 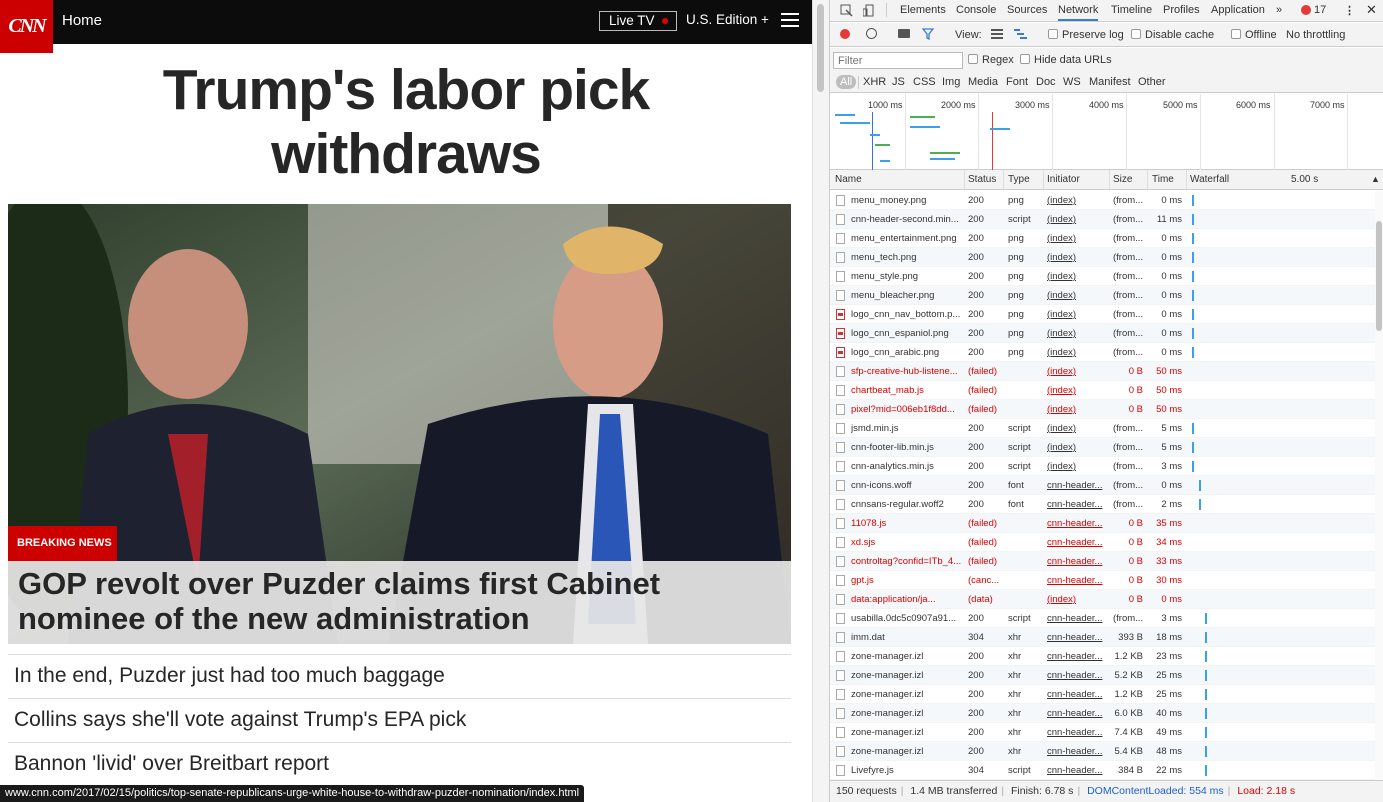 I want to click on request-row: xd.sjs (failed) cnn-header... 0 B 34 ms, so click(x=1102, y=542).